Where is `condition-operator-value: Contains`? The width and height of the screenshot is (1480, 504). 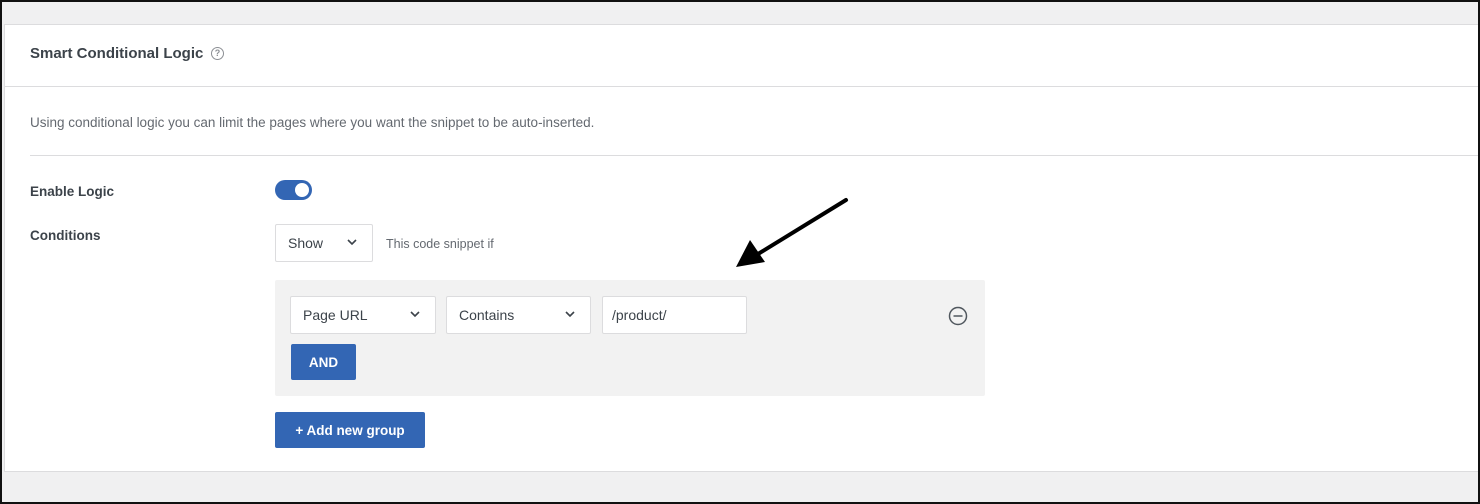 condition-operator-value: Contains is located at coordinates (487, 315).